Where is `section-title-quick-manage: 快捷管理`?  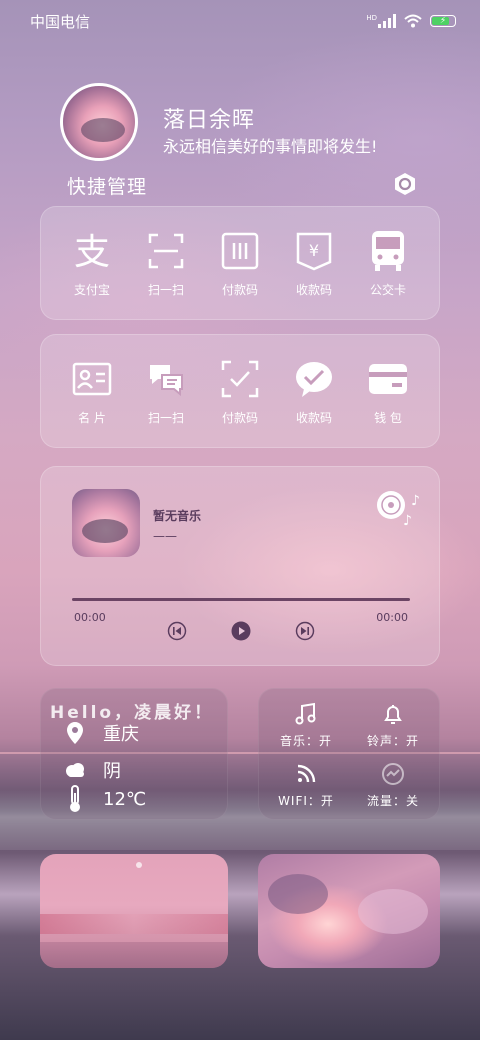 section-title-quick-manage: 快捷管理 is located at coordinates (107, 187).